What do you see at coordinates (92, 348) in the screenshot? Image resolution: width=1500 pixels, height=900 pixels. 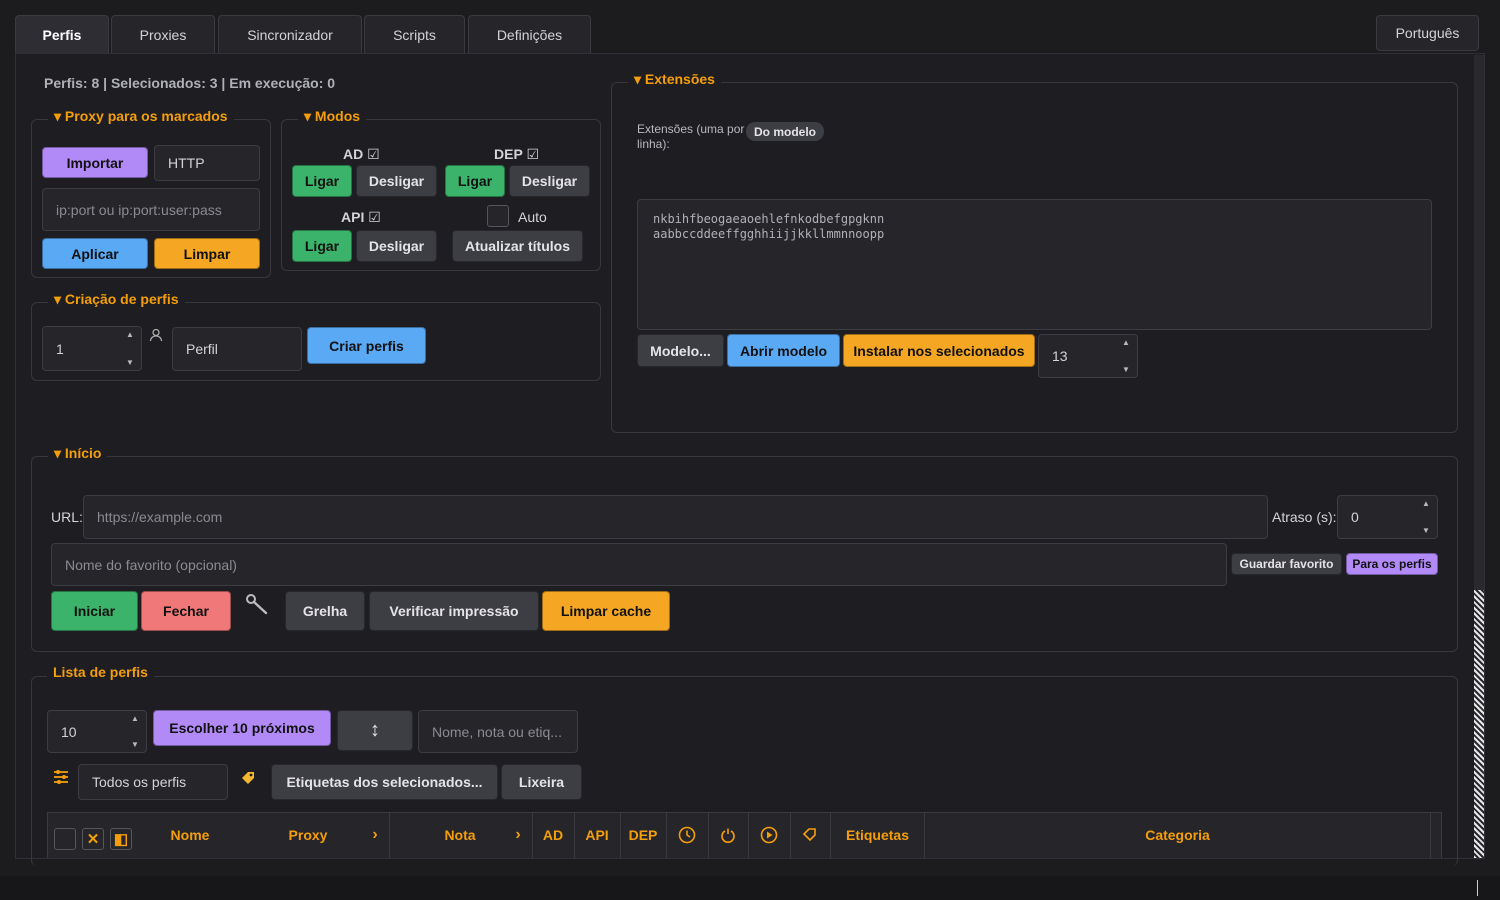 I see `profile-count-input: 1 ▲ ▼` at bounding box center [92, 348].